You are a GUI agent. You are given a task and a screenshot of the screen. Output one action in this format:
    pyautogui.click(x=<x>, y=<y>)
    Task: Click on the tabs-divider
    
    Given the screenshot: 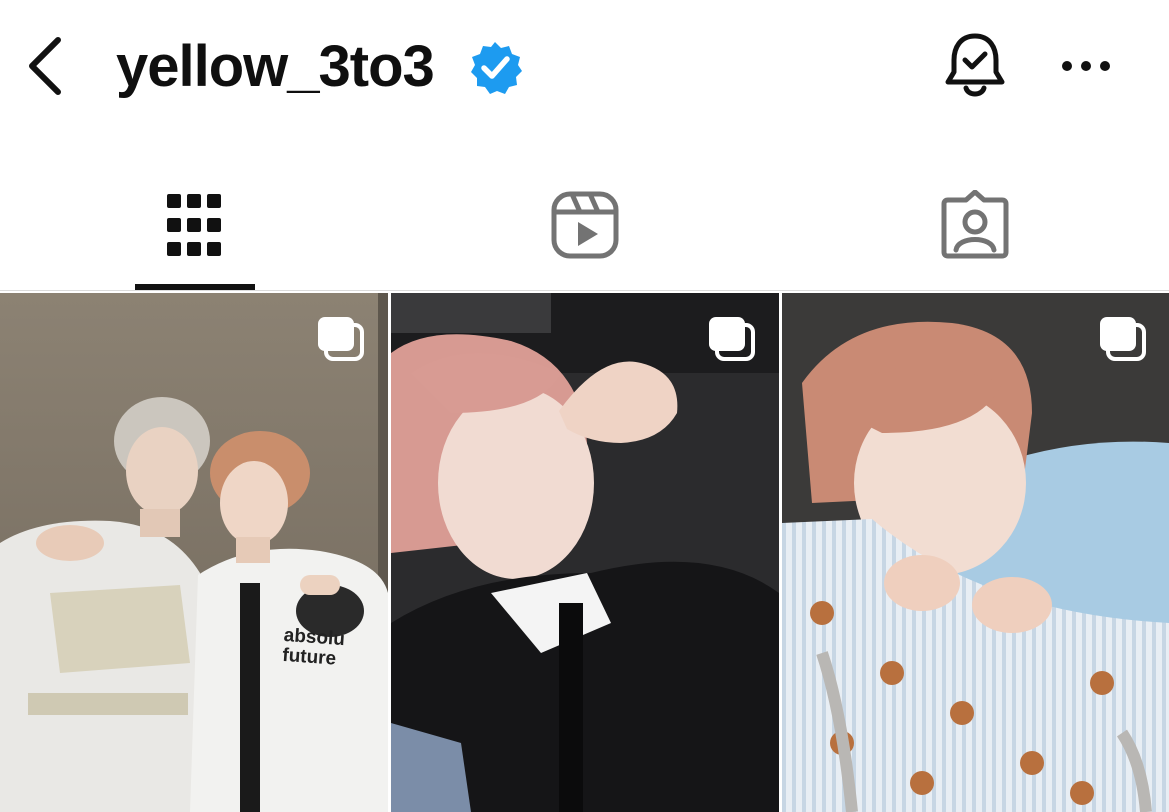 What is the action you would take?
    pyautogui.click(x=584, y=290)
    